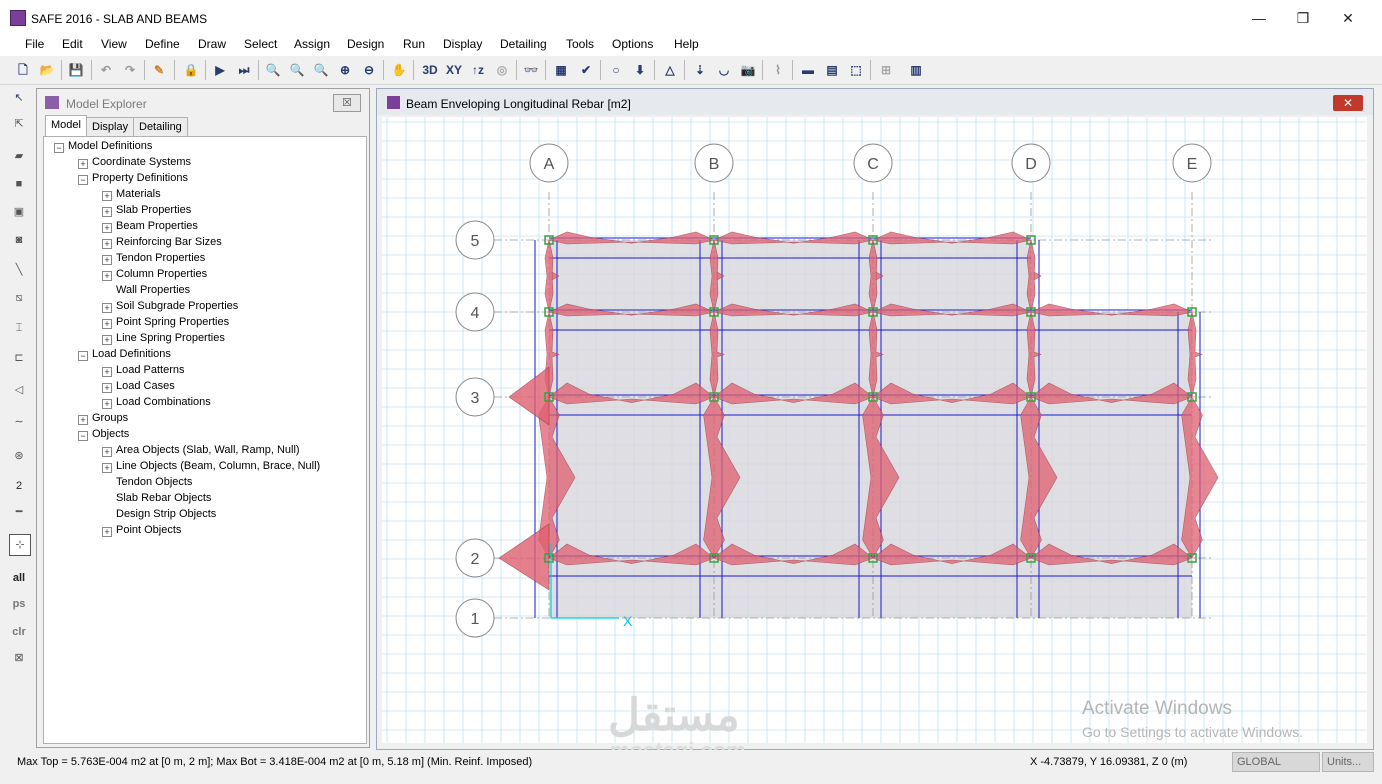 Image resolution: width=1382 pixels, height=784 pixels. Describe the element at coordinates (166, 514) in the screenshot. I see `tree-node: Design Strip Objects` at that location.